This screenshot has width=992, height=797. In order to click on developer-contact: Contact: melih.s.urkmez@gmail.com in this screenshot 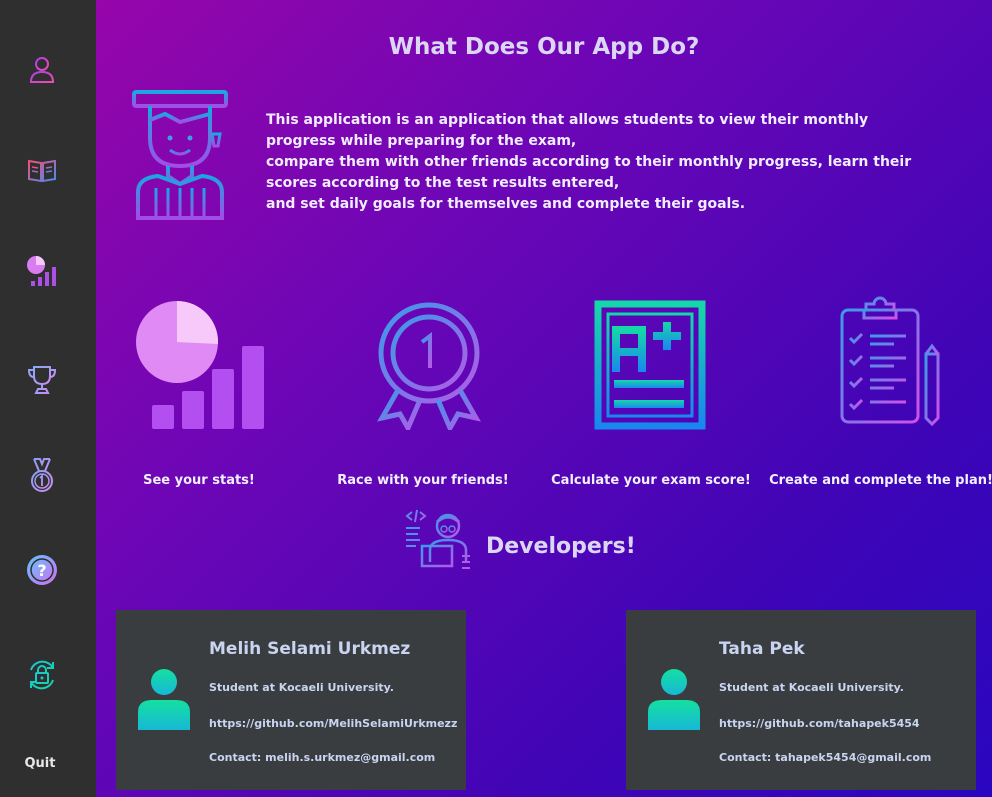, I will do `click(322, 757)`.